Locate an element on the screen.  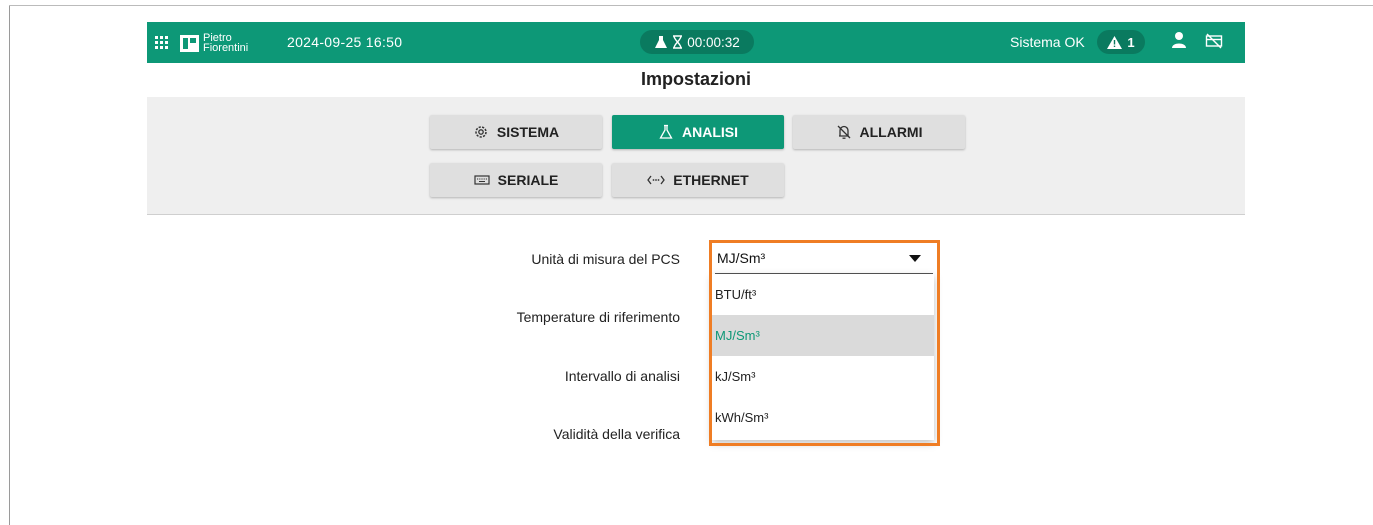
analysis-timer-badge: 00:00:32 is located at coordinates (697, 42).